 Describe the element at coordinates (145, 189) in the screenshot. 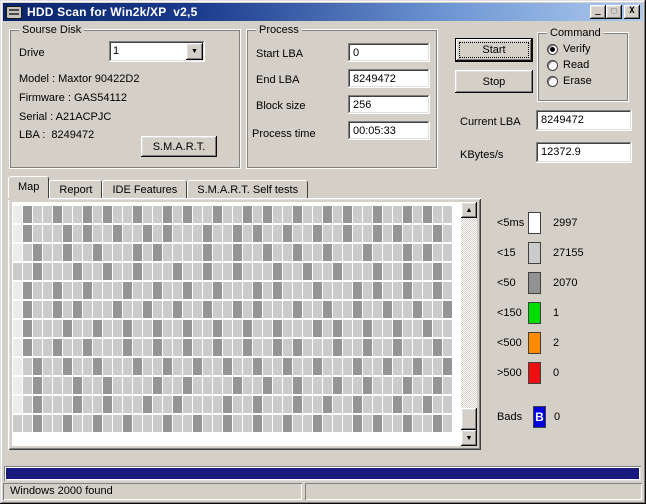

I see `tab-ide-features: IDE Features` at that location.